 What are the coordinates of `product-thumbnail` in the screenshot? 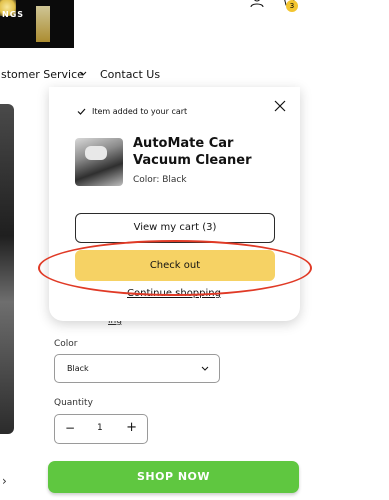 It's located at (99, 162).